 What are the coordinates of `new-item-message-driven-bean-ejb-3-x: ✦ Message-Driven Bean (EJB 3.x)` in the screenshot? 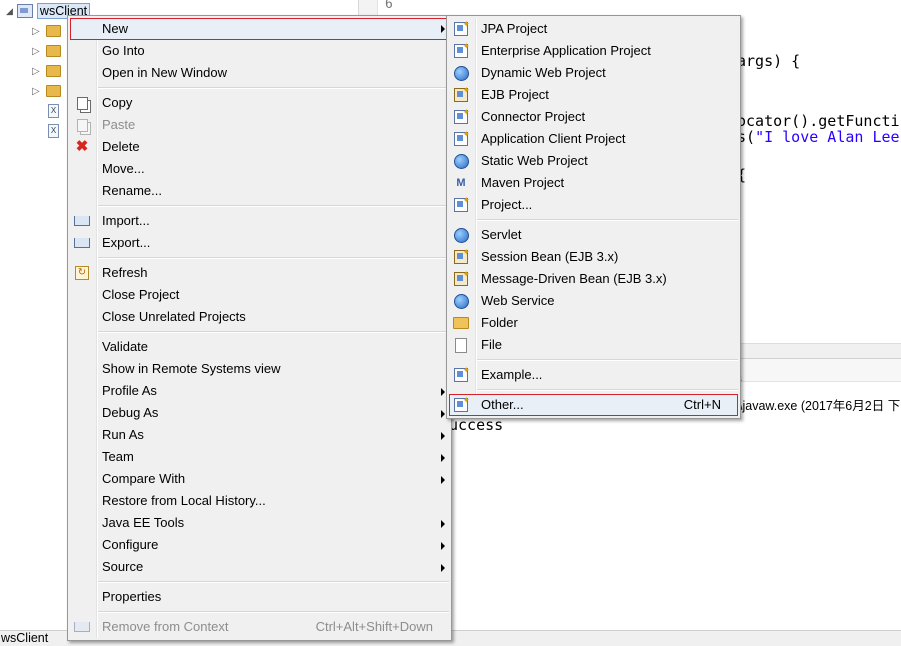 It's located at (593, 279).